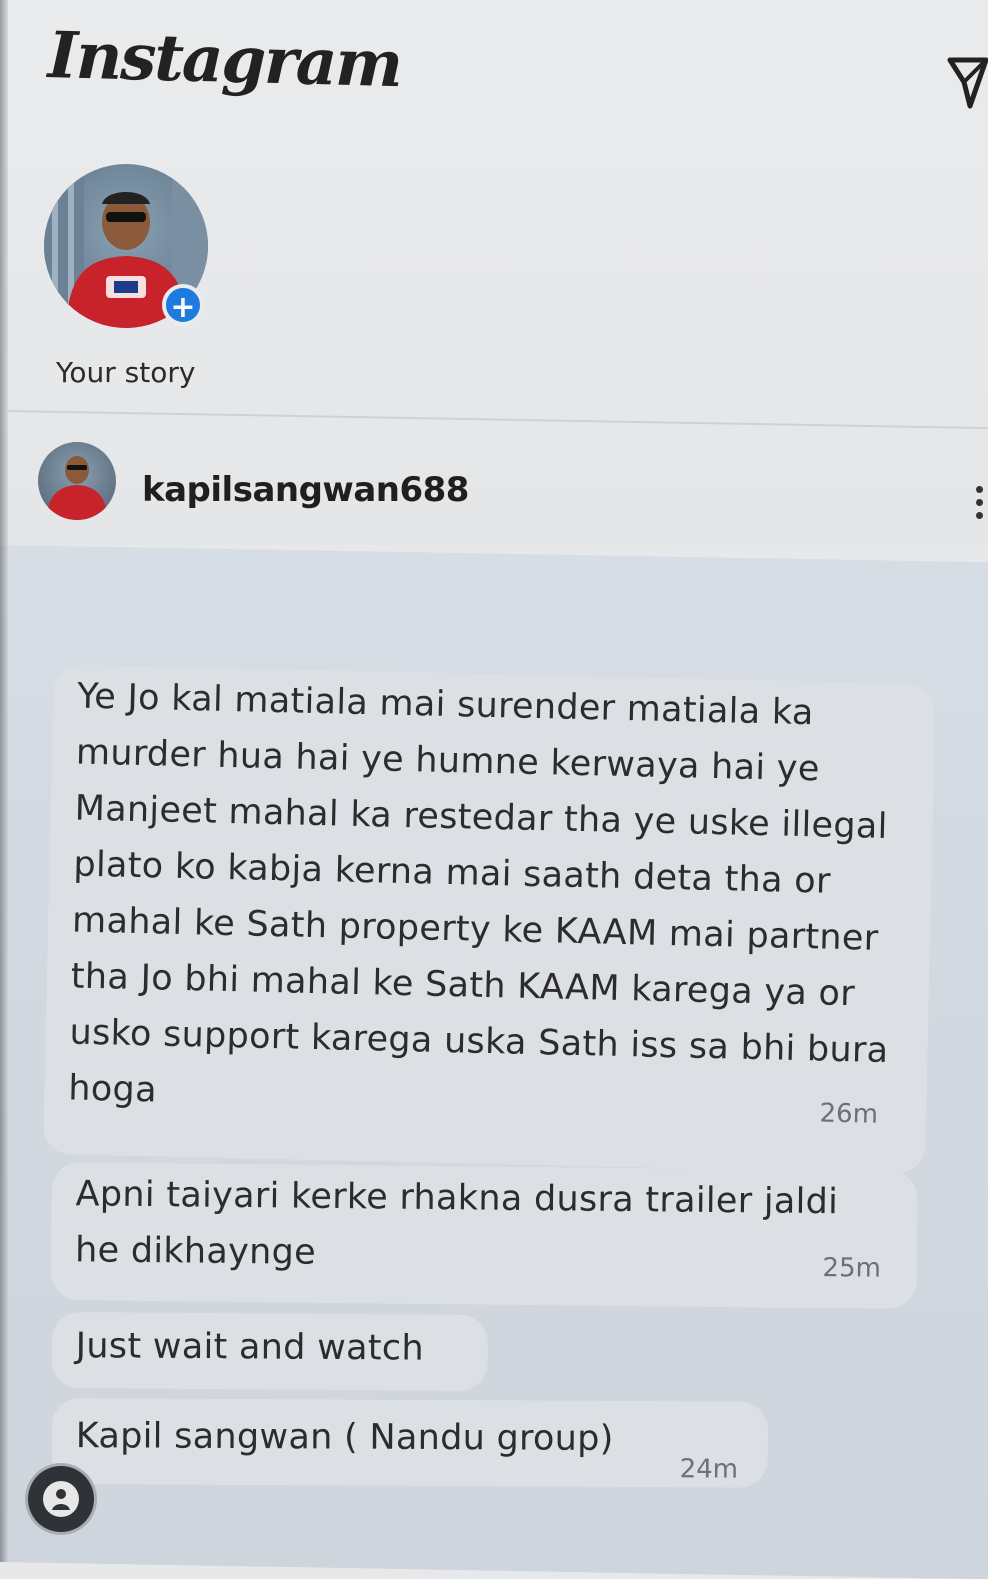 This screenshot has width=988, height=1579. What do you see at coordinates (126, 372) in the screenshot?
I see `story-label: Your story` at bounding box center [126, 372].